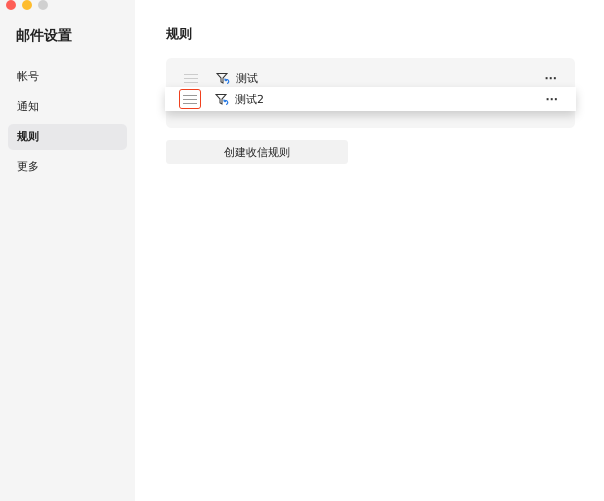 This screenshot has height=501, width=604. Describe the element at coordinates (370, 99) in the screenshot. I see `dragged-rule-row: 测试2 ···` at that location.